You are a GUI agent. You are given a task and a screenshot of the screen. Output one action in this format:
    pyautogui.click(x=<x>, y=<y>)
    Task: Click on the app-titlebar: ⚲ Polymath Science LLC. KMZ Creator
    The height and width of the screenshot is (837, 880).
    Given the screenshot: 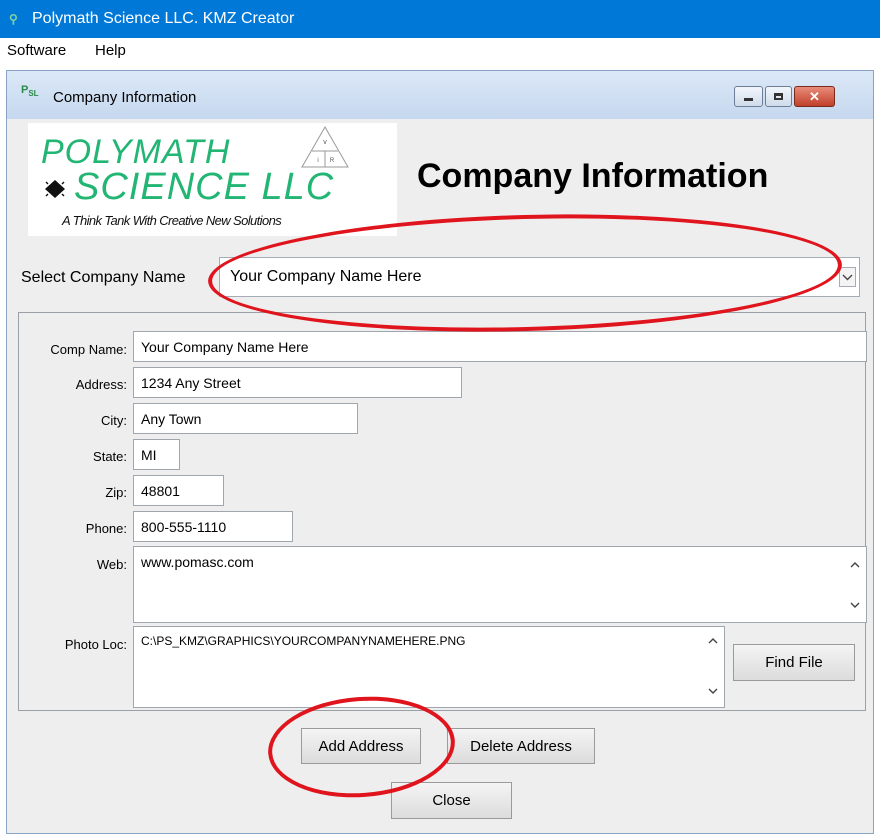 What is the action you would take?
    pyautogui.click(x=440, y=19)
    